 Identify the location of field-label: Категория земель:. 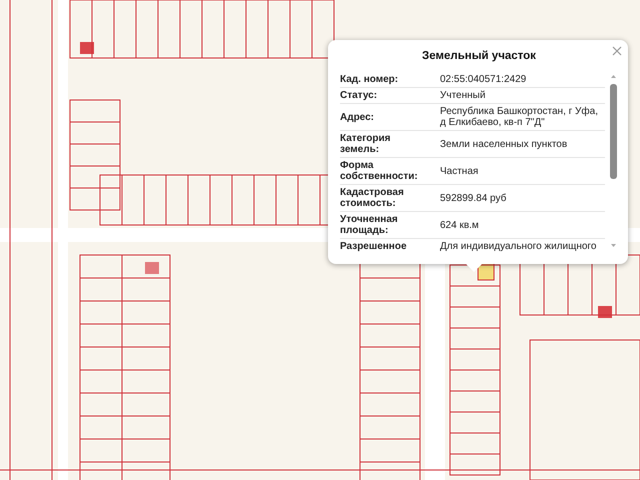
(366, 144).